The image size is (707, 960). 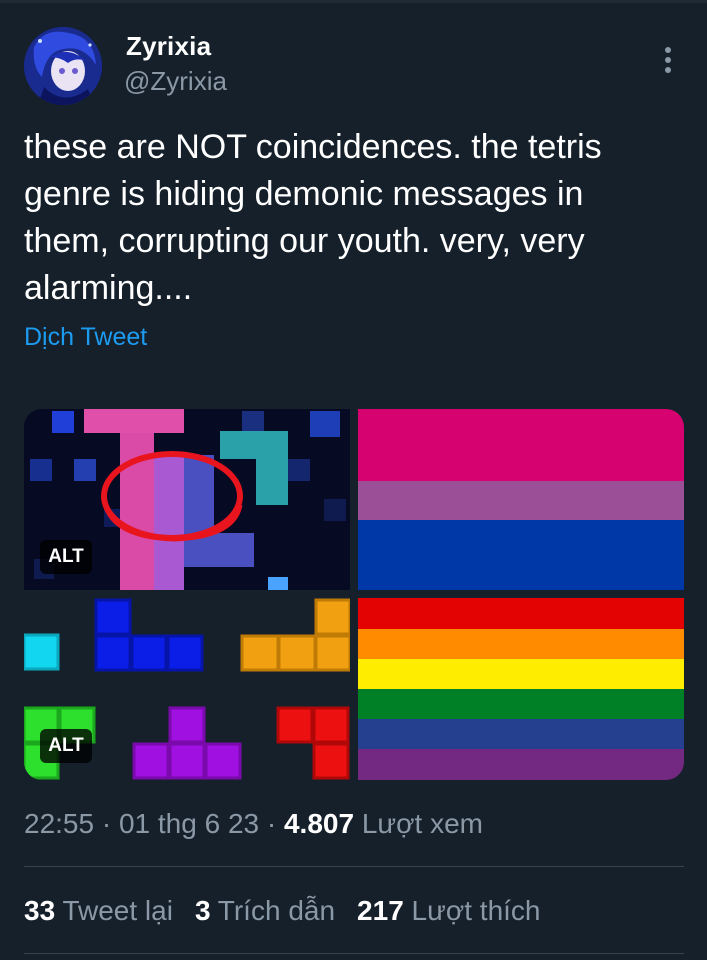 I want to click on avatar-image, so click(x=63, y=66).